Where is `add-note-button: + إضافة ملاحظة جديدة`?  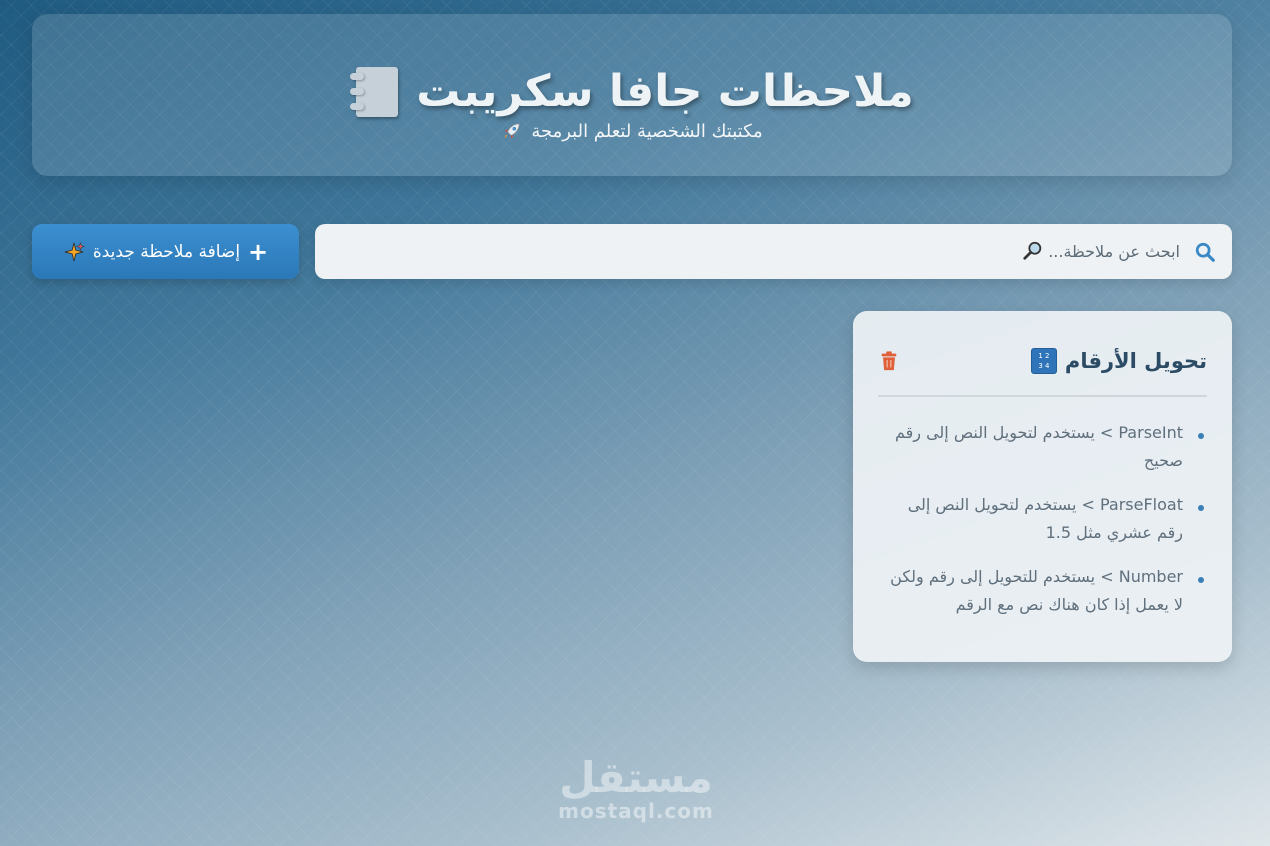
add-note-button: + إضافة ملاحظة جديدة is located at coordinates (165, 251).